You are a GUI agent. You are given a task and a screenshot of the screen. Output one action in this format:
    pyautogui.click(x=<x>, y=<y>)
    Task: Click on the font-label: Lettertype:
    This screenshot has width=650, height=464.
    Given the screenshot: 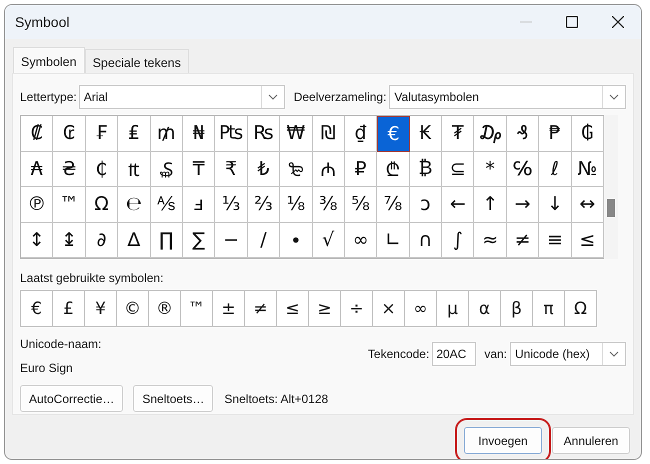 What is the action you would take?
    pyautogui.click(x=48, y=97)
    